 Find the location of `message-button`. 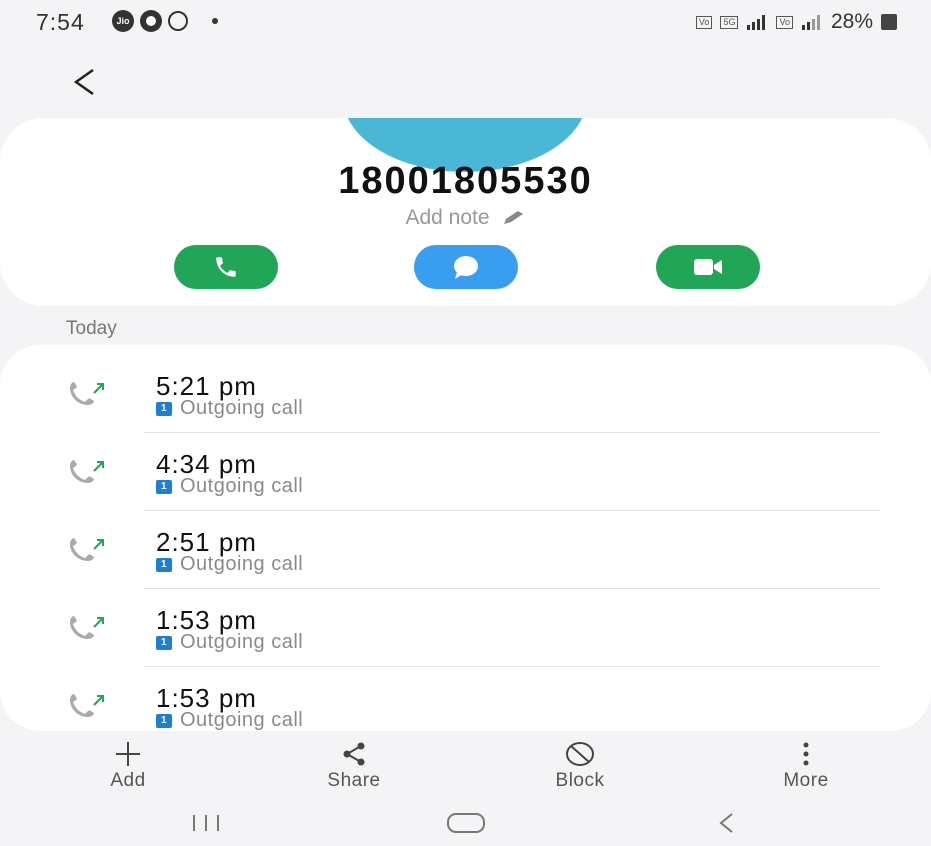

message-button is located at coordinates (466, 267).